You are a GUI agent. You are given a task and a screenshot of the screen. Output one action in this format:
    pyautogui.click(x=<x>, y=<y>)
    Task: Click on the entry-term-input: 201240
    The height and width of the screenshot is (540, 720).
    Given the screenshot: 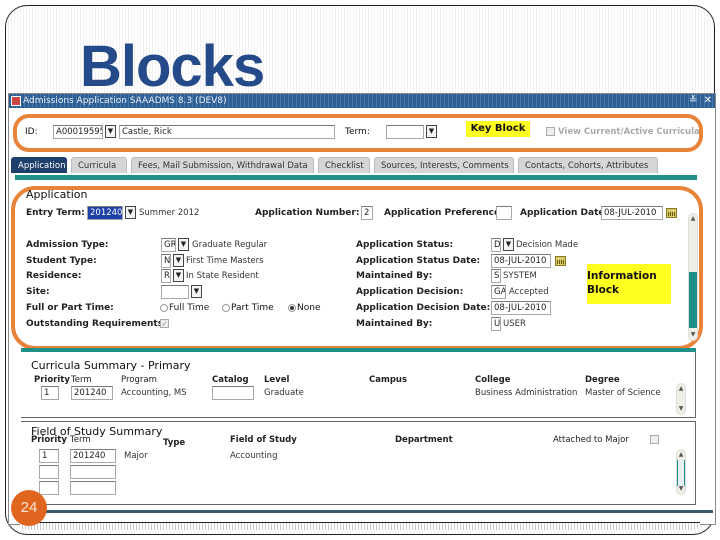 What is the action you would take?
    pyautogui.click(x=105, y=213)
    